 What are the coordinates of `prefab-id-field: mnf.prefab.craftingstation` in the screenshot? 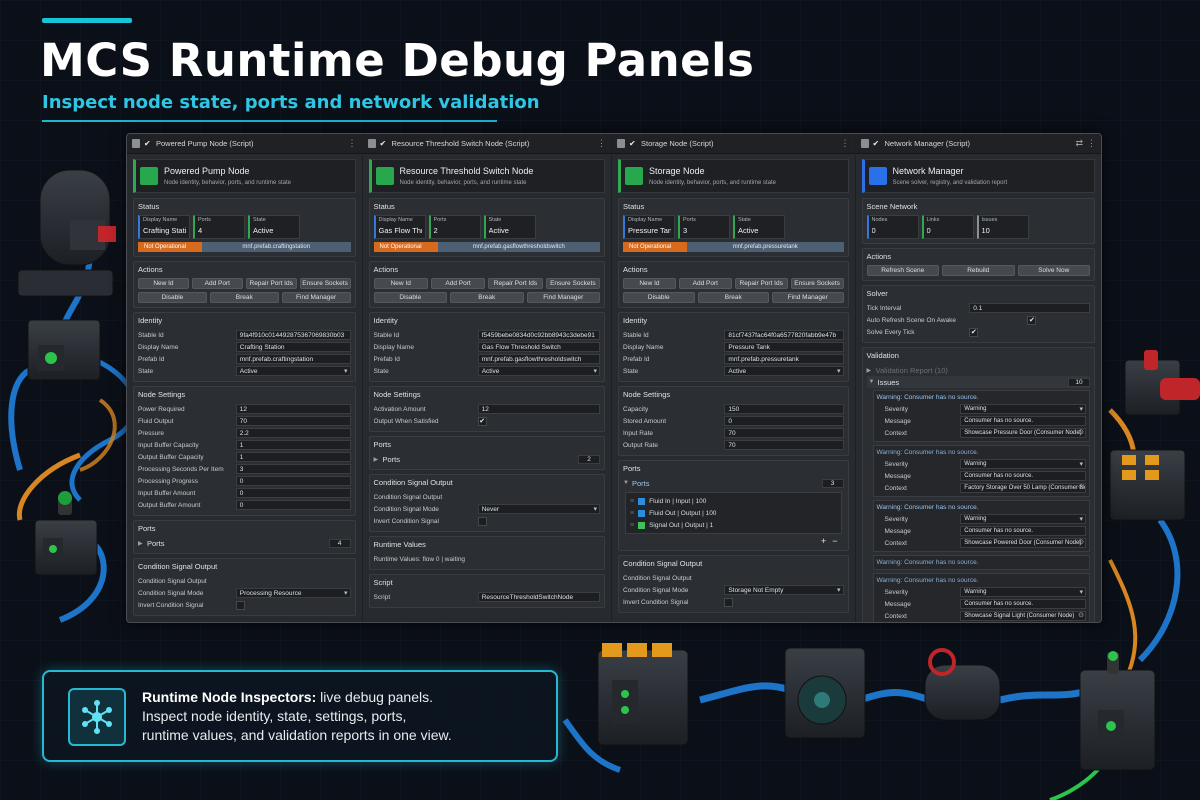 It's located at (293, 359).